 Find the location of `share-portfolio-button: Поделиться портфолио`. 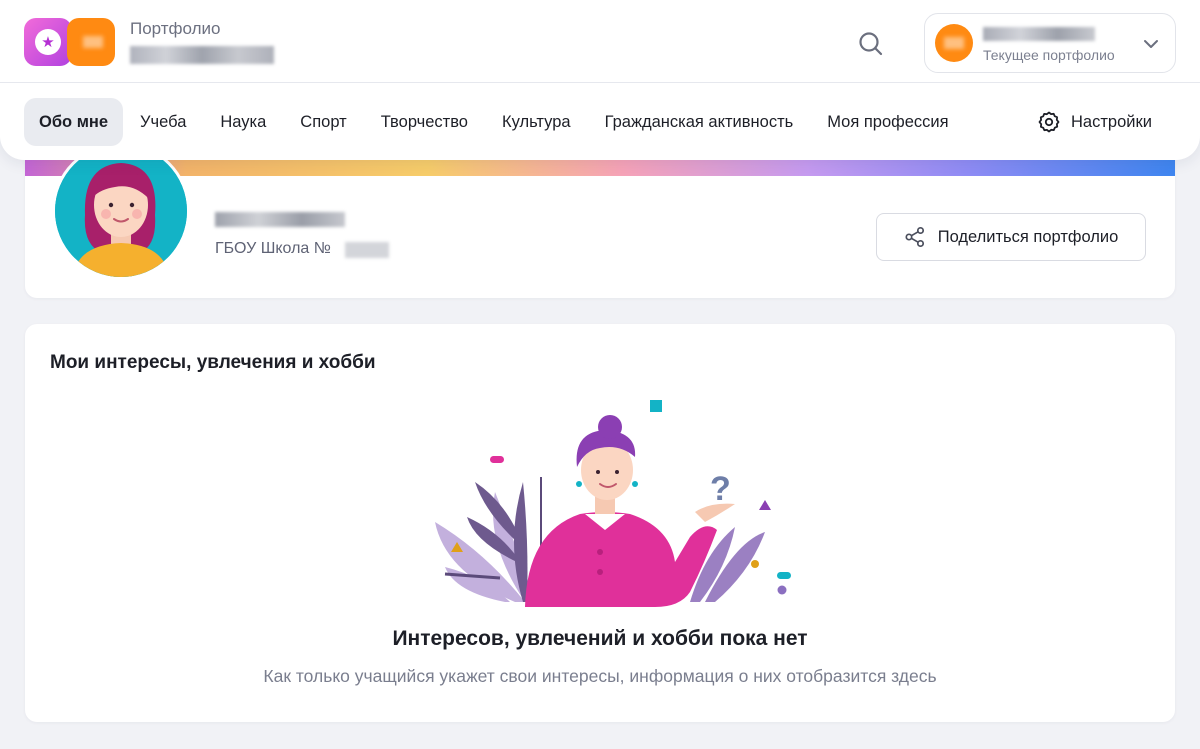

share-portfolio-button: Поделиться портфолио is located at coordinates (1011, 237).